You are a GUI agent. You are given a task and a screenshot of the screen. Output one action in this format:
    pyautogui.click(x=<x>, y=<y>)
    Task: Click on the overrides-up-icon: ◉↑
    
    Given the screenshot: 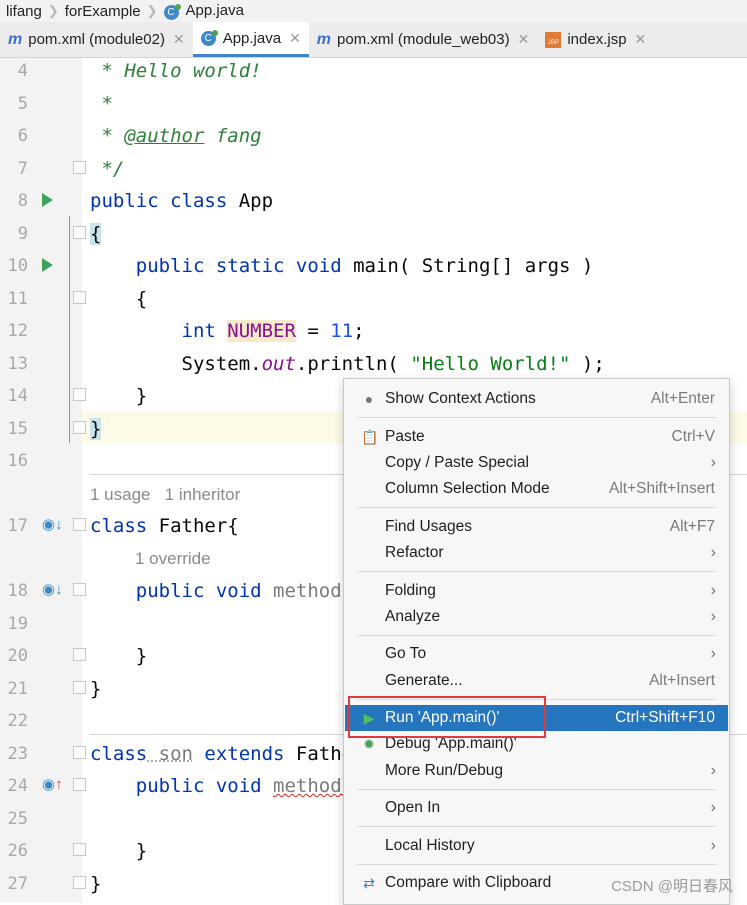 What is the action you would take?
    pyautogui.click(x=52, y=784)
    